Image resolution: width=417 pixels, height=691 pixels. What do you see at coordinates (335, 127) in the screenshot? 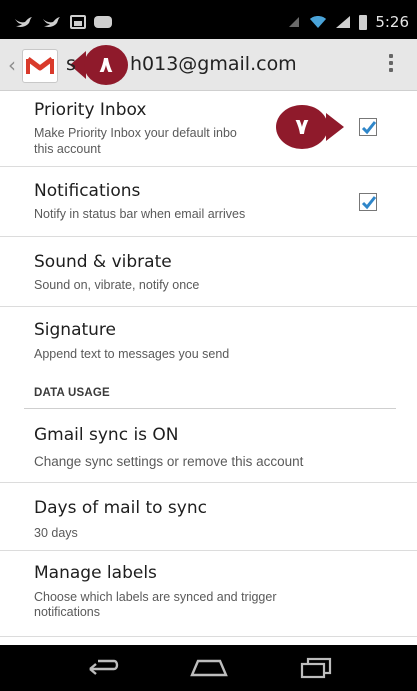
I see `annotation-arrow` at bounding box center [335, 127].